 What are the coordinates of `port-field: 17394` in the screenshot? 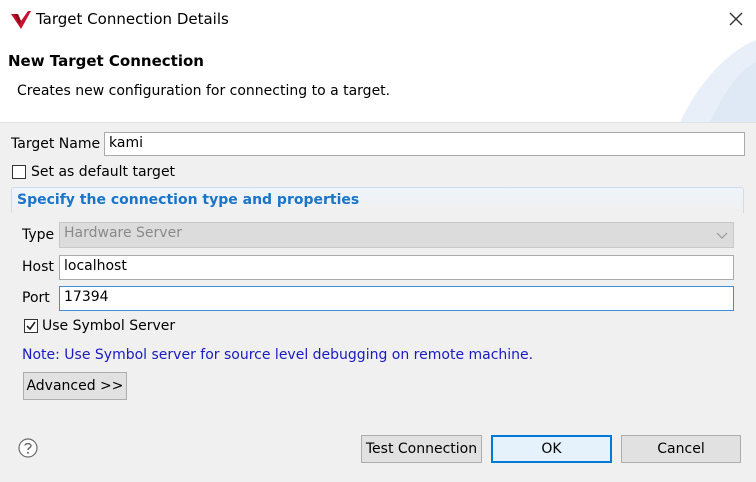 It's located at (396, 298).